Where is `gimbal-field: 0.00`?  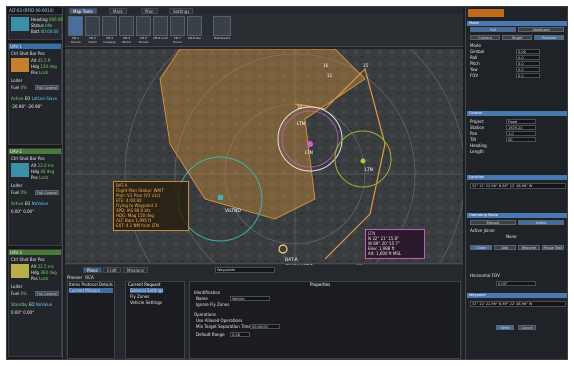
gimbal-field: 0.00 is located at coordinates (528, 51).